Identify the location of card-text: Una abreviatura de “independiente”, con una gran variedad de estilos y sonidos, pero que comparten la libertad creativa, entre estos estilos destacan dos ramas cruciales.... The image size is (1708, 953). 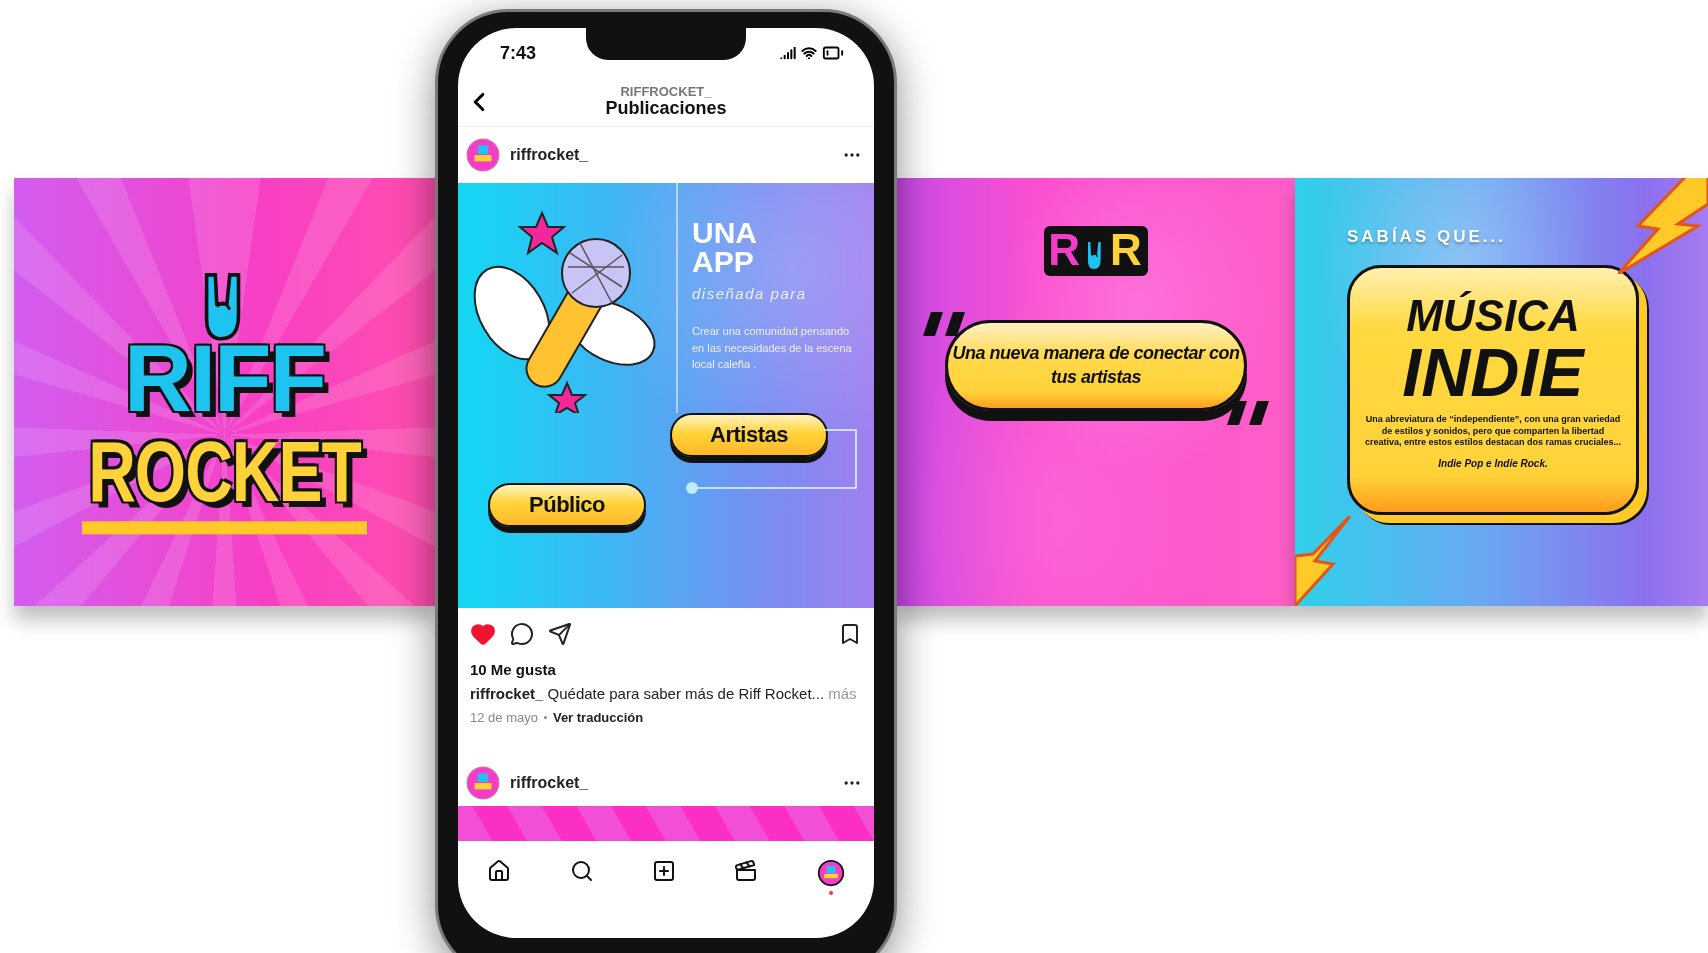
(1493, 432).